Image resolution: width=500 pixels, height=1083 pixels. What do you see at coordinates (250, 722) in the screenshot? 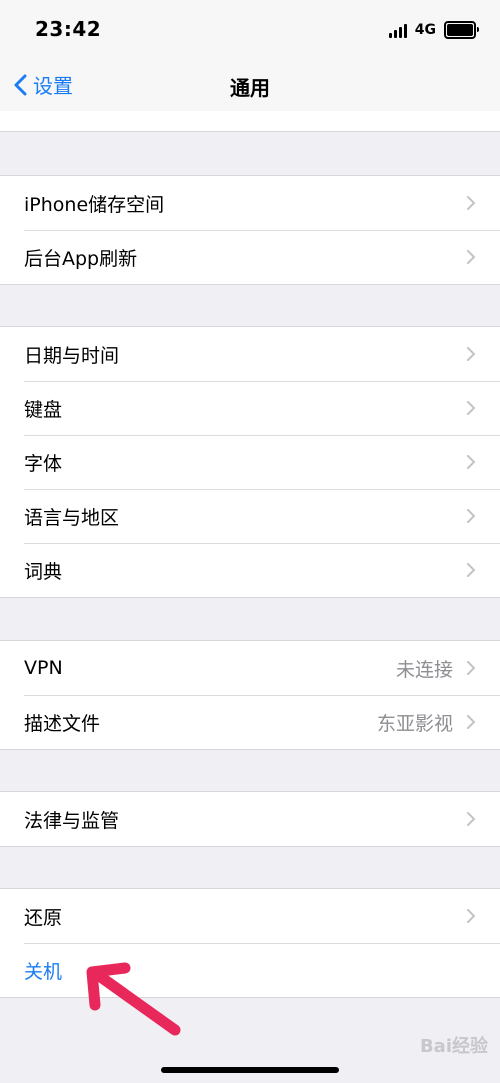
I see `list-item-profiles: 描述文件 东亚影视` at bounding box center [250, 722].